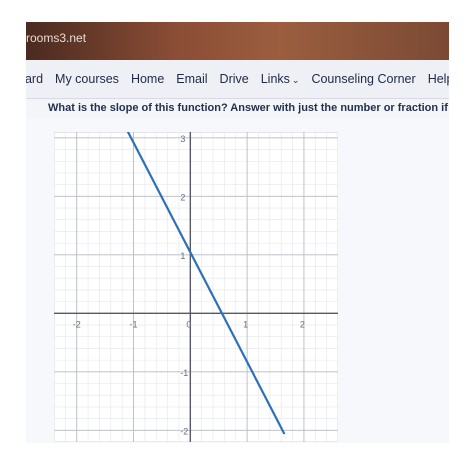  What do you see at coordinates (147, 79) in the screenshot?
I see `nav-home: Home` at bounding box center [147, 79].